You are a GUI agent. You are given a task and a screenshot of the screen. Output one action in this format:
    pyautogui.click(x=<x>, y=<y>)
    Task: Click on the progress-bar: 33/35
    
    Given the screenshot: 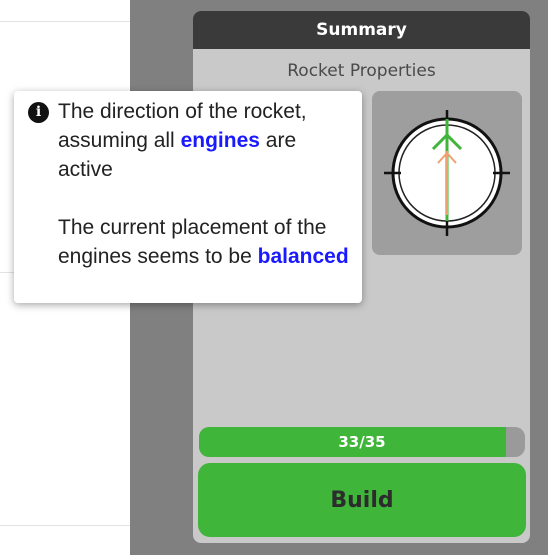 What is the action you would take?
    pyautogui.click(x=362, y=442)
    